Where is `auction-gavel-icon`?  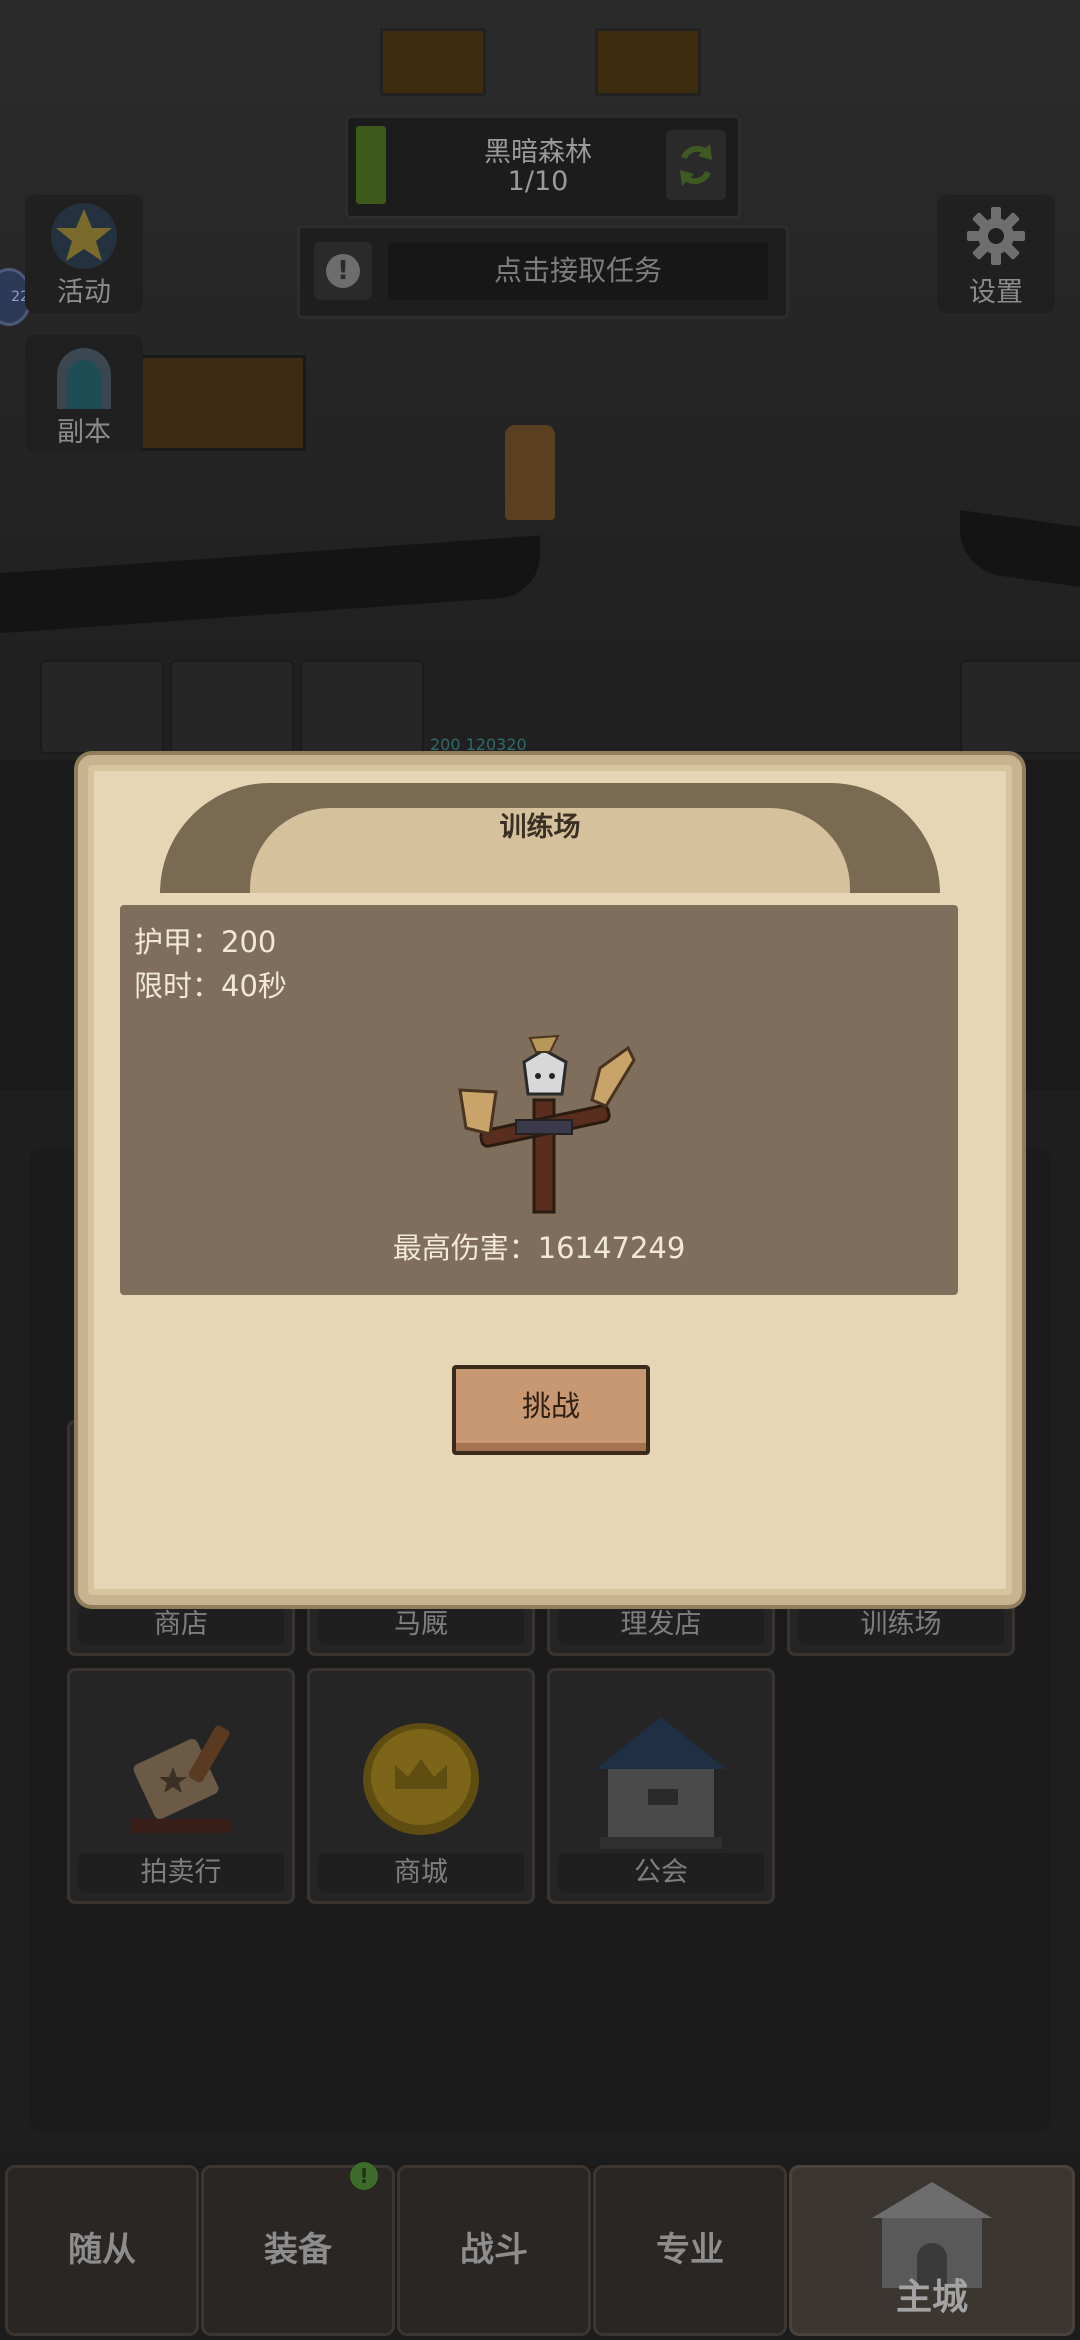
auction-gavel-icon is located at coordinates (181, 1779).